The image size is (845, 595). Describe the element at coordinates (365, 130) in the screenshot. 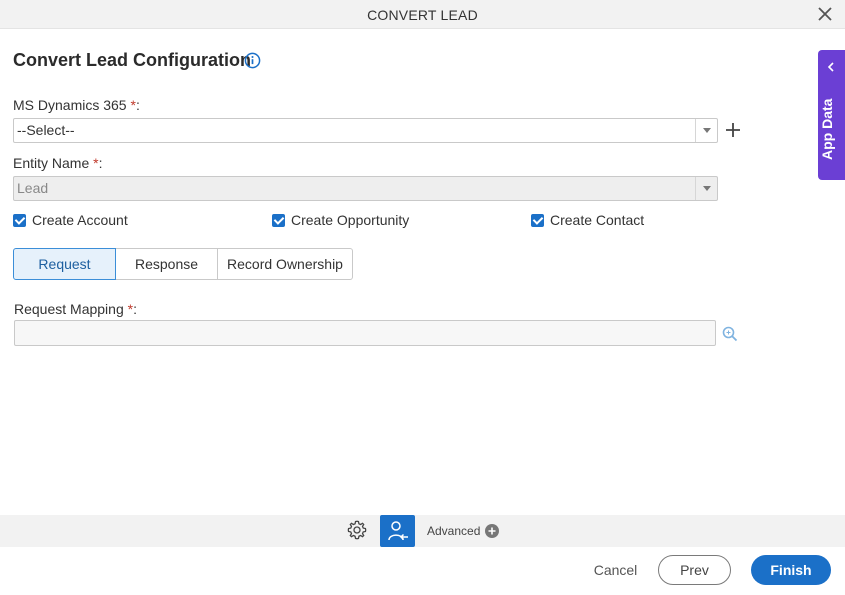

I see `ms-dynamics-select: --Select--` at that location.